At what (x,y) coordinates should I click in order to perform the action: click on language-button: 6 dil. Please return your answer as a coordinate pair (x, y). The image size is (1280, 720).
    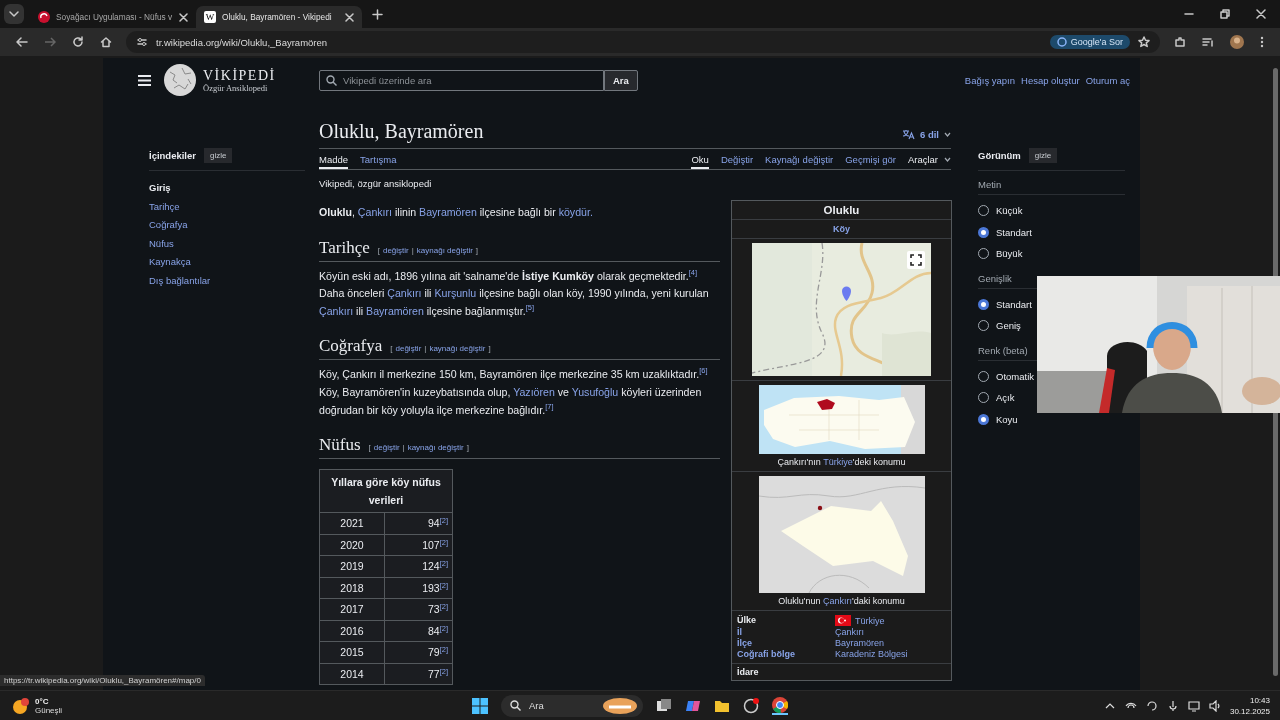
    Looking at the image, I should click on (926, 136).